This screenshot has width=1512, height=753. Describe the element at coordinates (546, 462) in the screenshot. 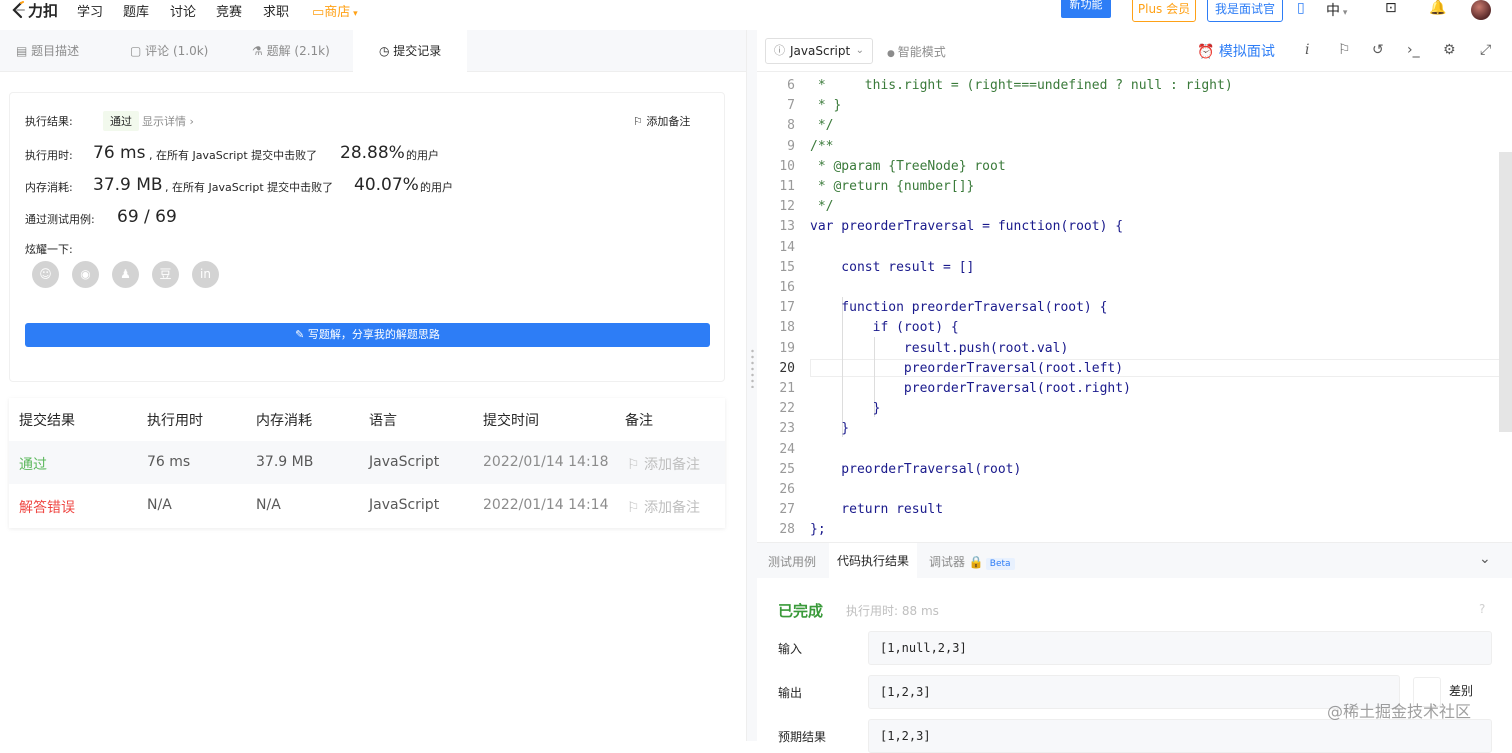

I see `row-submit-time: 2022/01/14 14:18` at that location.